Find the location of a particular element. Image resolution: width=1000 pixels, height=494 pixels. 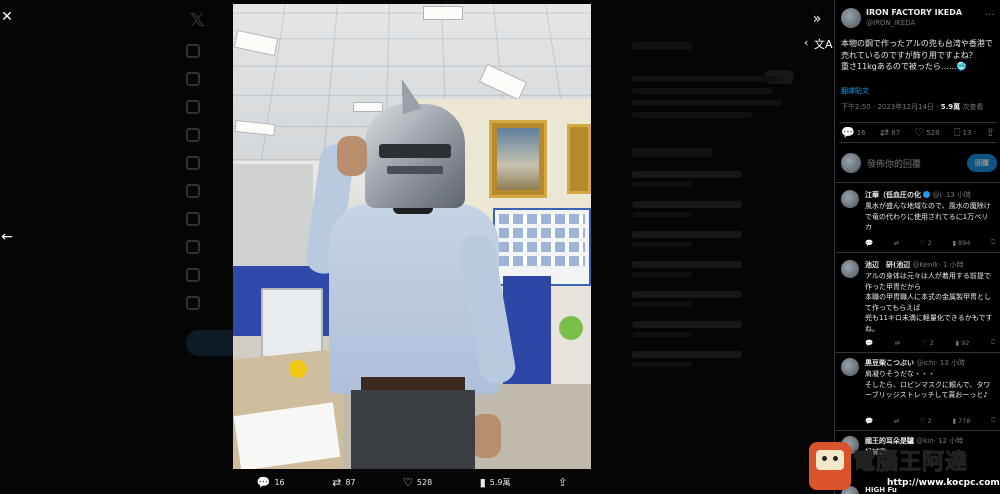

retweet-stat: ⇄ 87 is located at coordinates (890, 132).